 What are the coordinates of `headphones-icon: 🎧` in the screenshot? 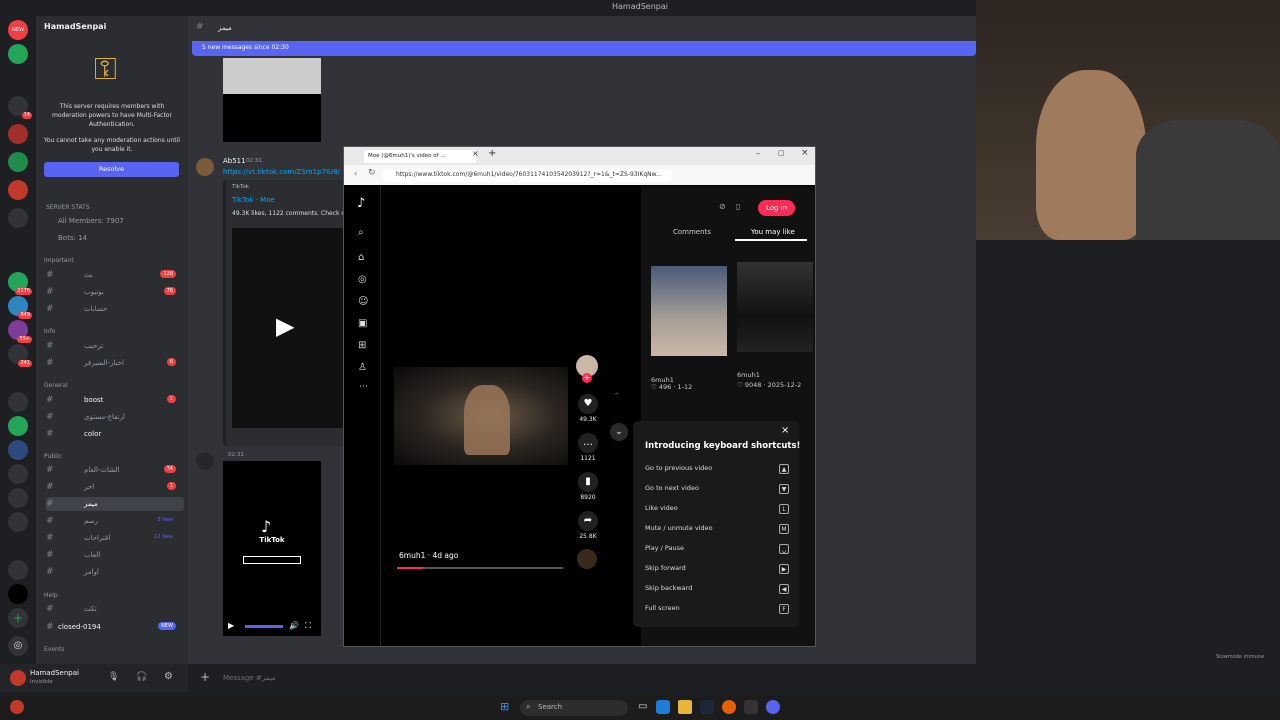 It's located at (141, 677).